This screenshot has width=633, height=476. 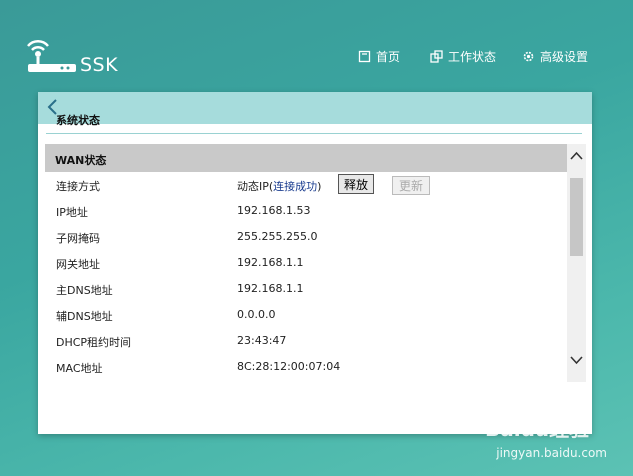 I want to click on table-row: 辅DNS地址 0.0.0.0, so click(x=306, y=315).